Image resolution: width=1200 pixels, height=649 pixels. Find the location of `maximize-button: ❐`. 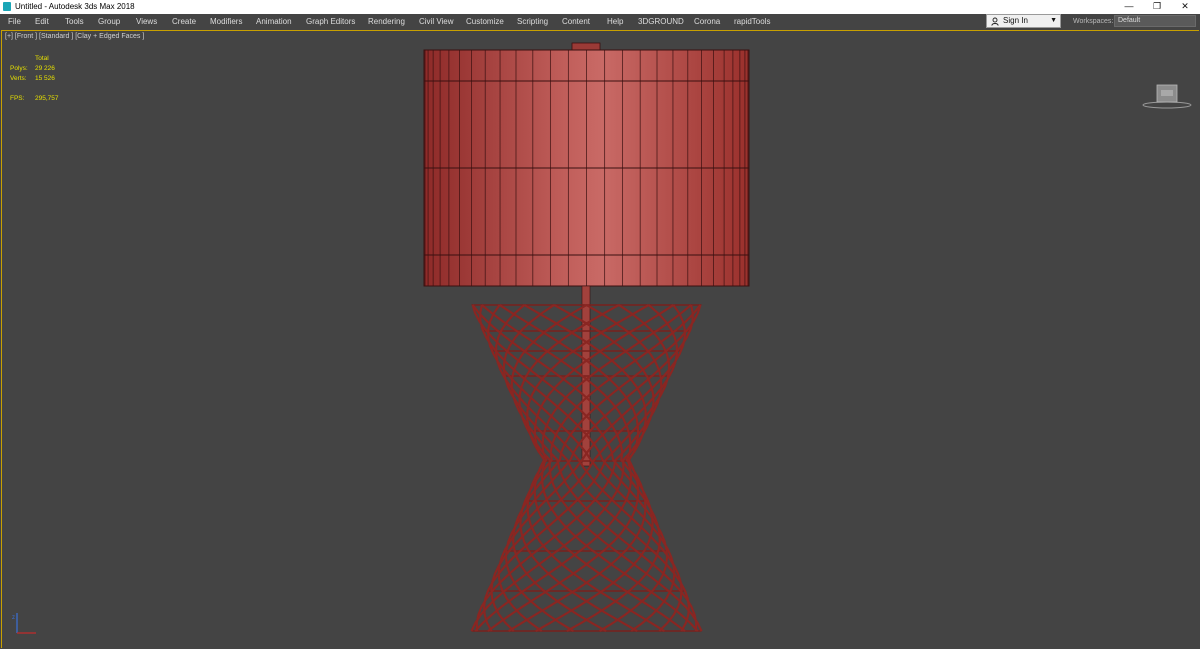

maximize-button: ❐ is located at coordinates (1157, 7).